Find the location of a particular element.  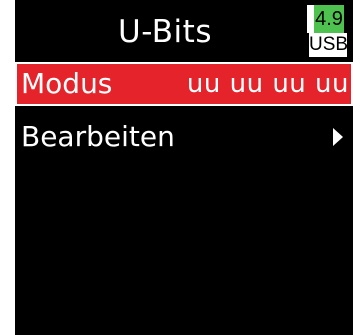

battery-level-icon is located at coordinates (310, 19).